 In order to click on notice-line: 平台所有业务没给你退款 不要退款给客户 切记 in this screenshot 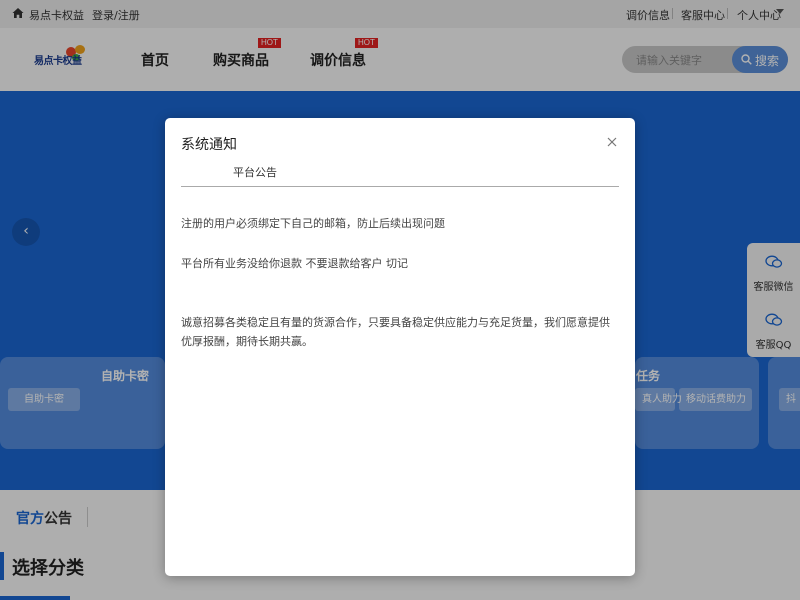, I will do `click(294, 263)`.